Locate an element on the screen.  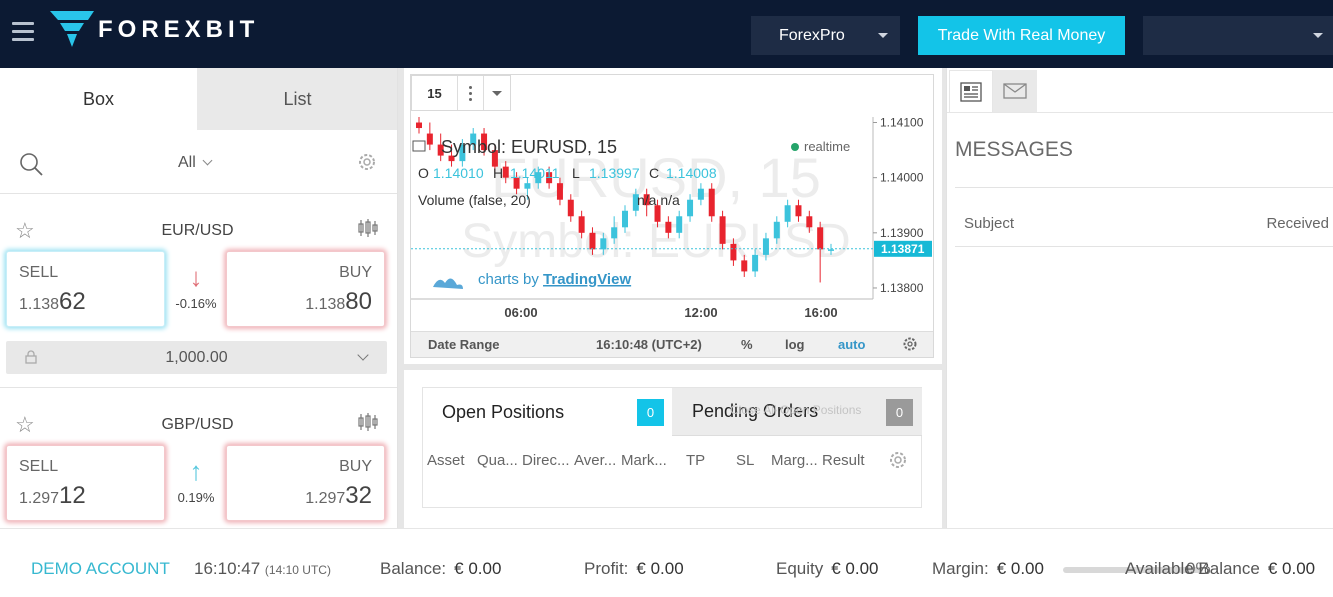
margin: Margin: € 0.00 is located at coordinates (988, 569).